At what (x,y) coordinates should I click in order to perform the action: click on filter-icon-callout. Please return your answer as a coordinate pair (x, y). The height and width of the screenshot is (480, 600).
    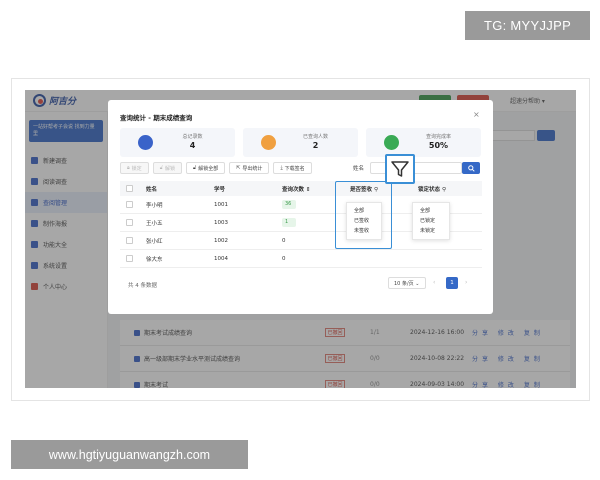
    Looking at the image, I should click on (400, 169).